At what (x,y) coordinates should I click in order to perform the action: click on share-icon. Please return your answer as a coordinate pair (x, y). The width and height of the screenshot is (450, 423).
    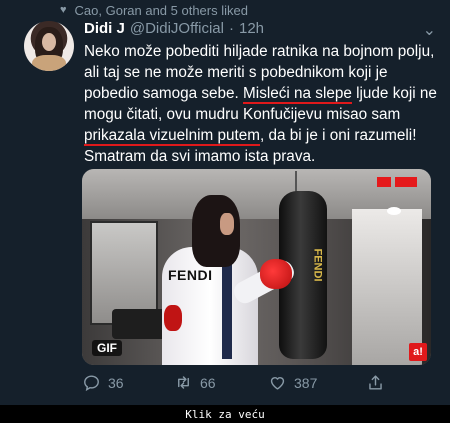
    Looking at the image, I should click on (375, 382).